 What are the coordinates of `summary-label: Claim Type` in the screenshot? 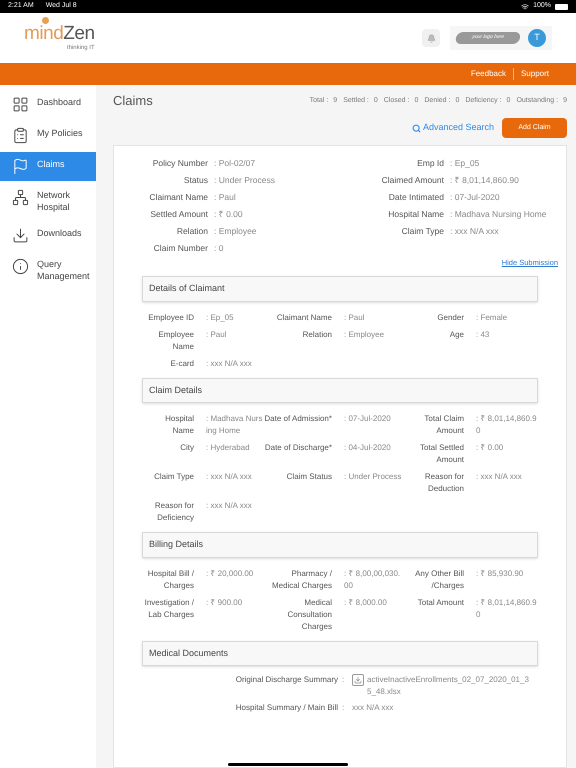 It's located at (422, 231).